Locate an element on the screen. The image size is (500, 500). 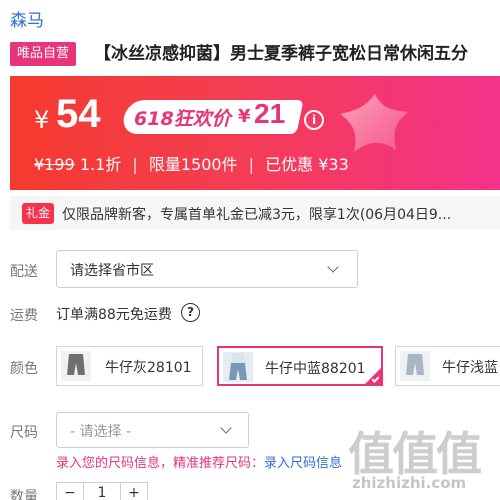
shipping-text: 订单满88元免运费 is located at coordinates (114, 315).